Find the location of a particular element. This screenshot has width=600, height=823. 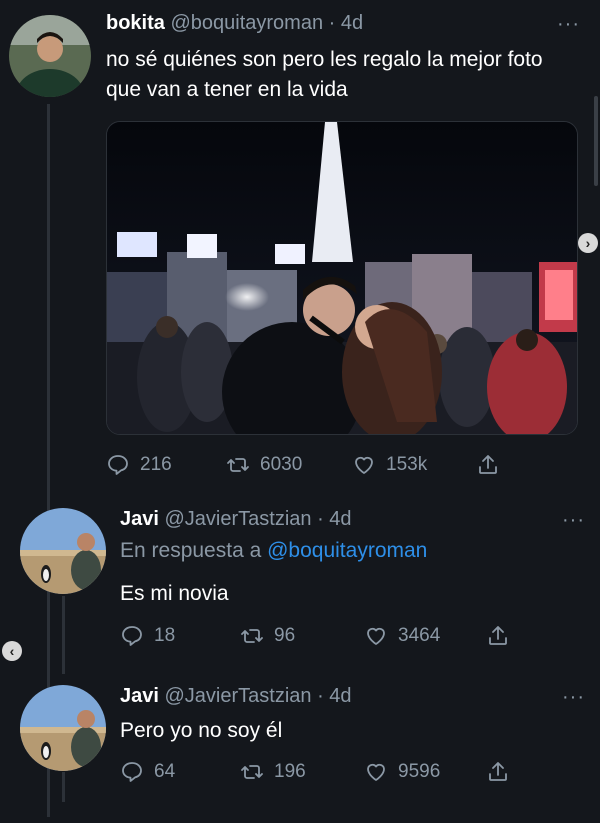

reply-count: 18 is located at coordinates (165, 635).